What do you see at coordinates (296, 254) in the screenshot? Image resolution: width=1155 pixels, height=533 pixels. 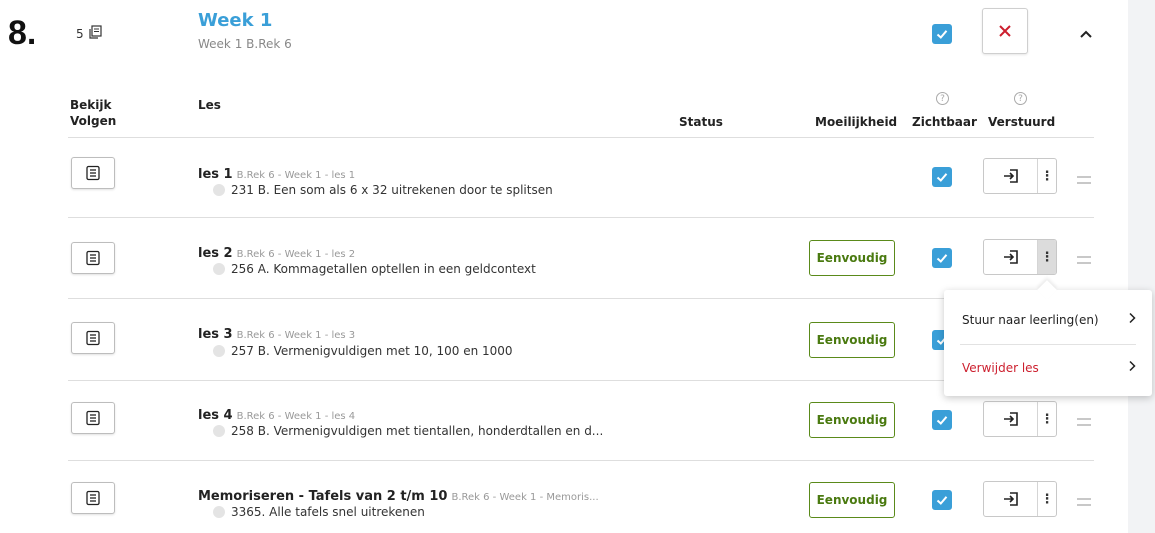 I see `lesson-breadcrumb: B.Rek 6 - Week 1 - les 2` at bounding box center [296, 254].